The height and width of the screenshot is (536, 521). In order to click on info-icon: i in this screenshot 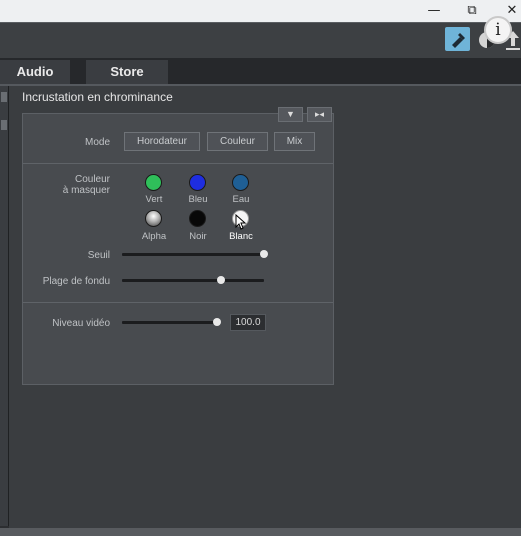, I will do `click(498, 30)`.